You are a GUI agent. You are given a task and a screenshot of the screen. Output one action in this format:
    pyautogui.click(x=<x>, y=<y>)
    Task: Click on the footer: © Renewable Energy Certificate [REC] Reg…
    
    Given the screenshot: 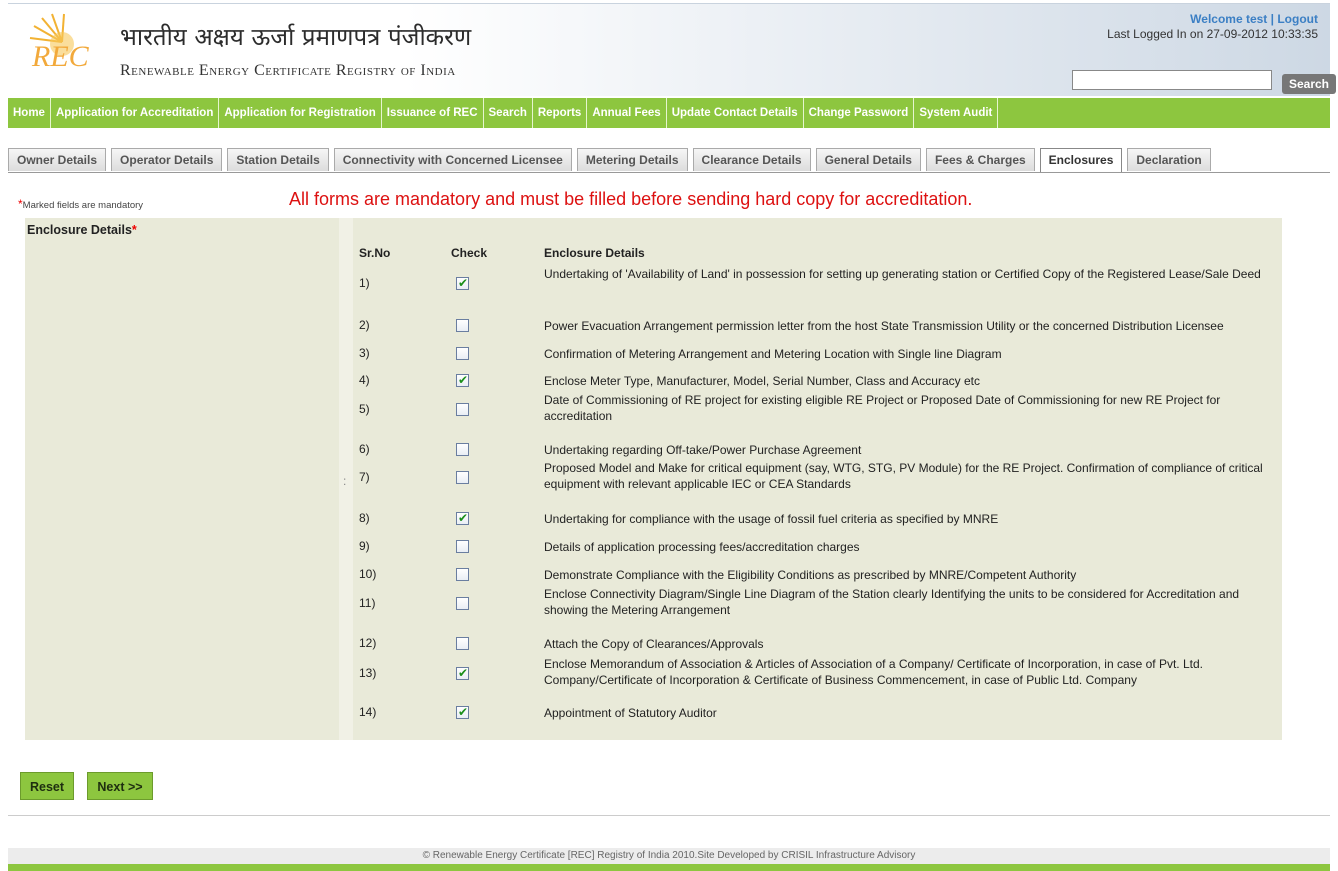 What is the action you would take?
    pyautogui.click(x=669, y=856)
    